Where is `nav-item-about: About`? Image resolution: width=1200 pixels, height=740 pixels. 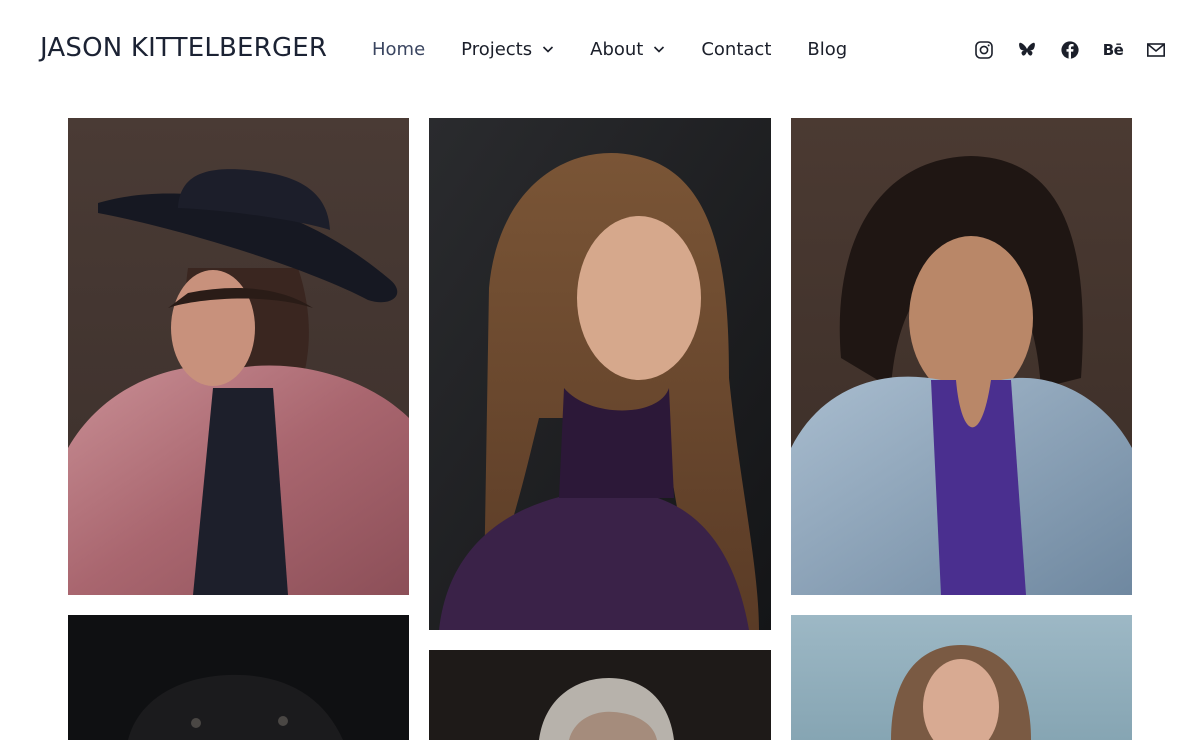
nav-item-about: About is located at coordinates (627, 49).